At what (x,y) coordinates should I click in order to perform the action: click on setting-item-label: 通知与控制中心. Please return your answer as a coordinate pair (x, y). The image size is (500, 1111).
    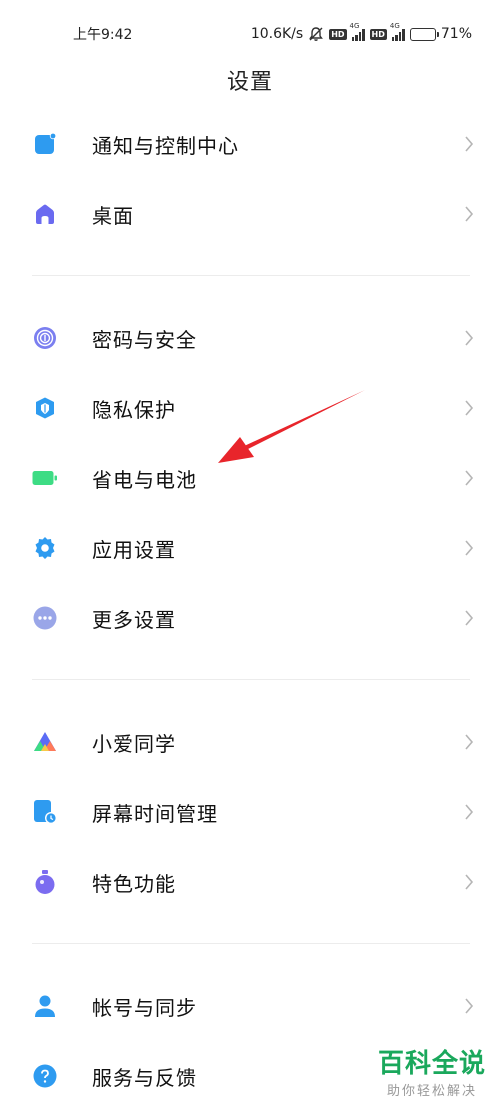
    Looking at the image, I should click on (165, 145).